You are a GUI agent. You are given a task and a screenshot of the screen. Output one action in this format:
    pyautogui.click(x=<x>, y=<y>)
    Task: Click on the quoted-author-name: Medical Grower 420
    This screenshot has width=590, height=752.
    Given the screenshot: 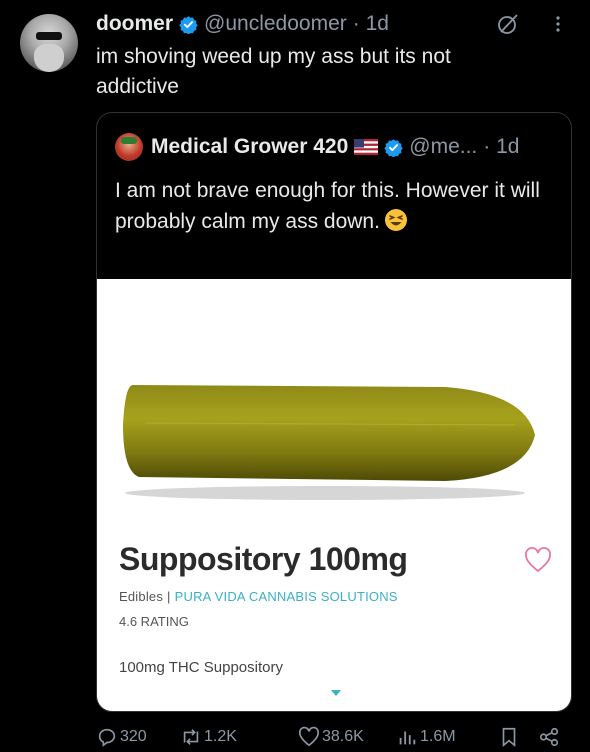 What is the action you would take?
    pyautogui.click(x=249, y=147)
    